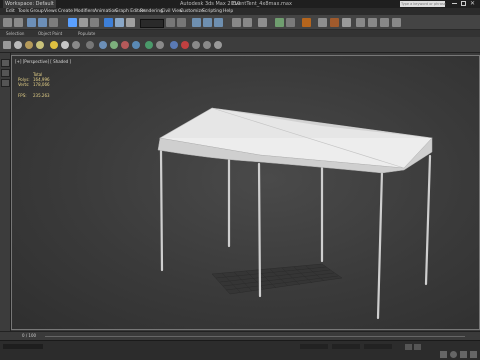 This screenshot has width=480, height=360. I want to click on close-icon: ✕, so click(472, 4).